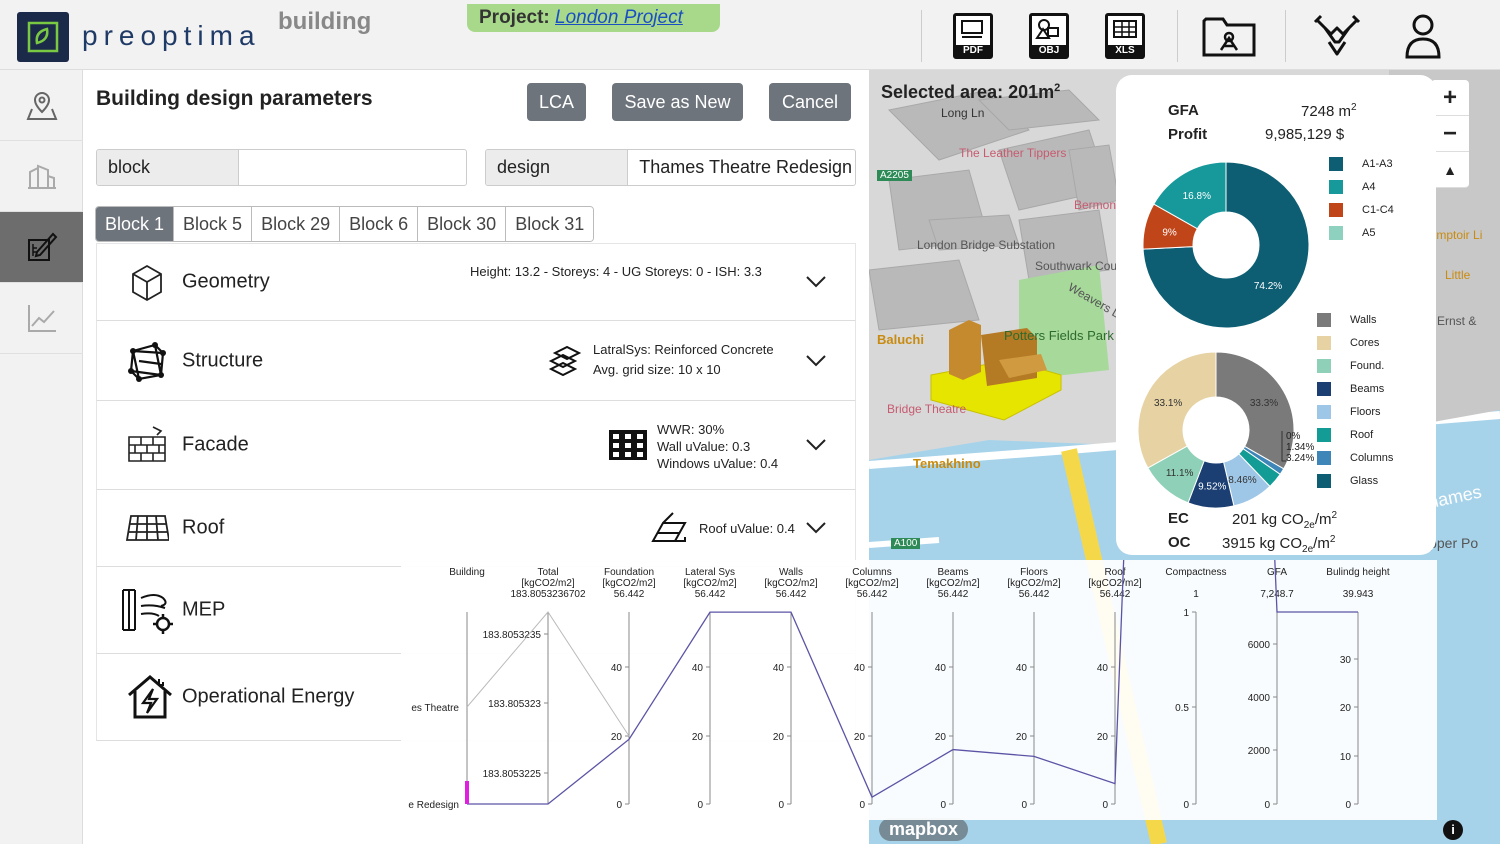 This screenshot has width=1500, height=844. I want to click on map-label: Ernst &, so click(1457, 321).